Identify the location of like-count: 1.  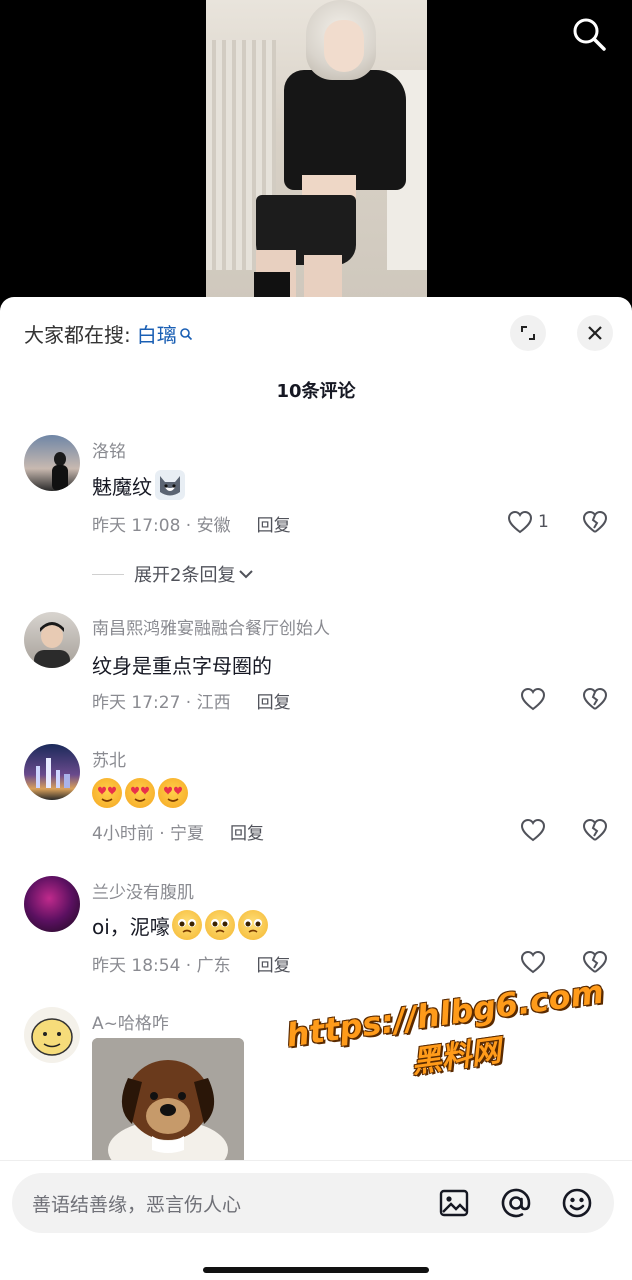
(543, 522).